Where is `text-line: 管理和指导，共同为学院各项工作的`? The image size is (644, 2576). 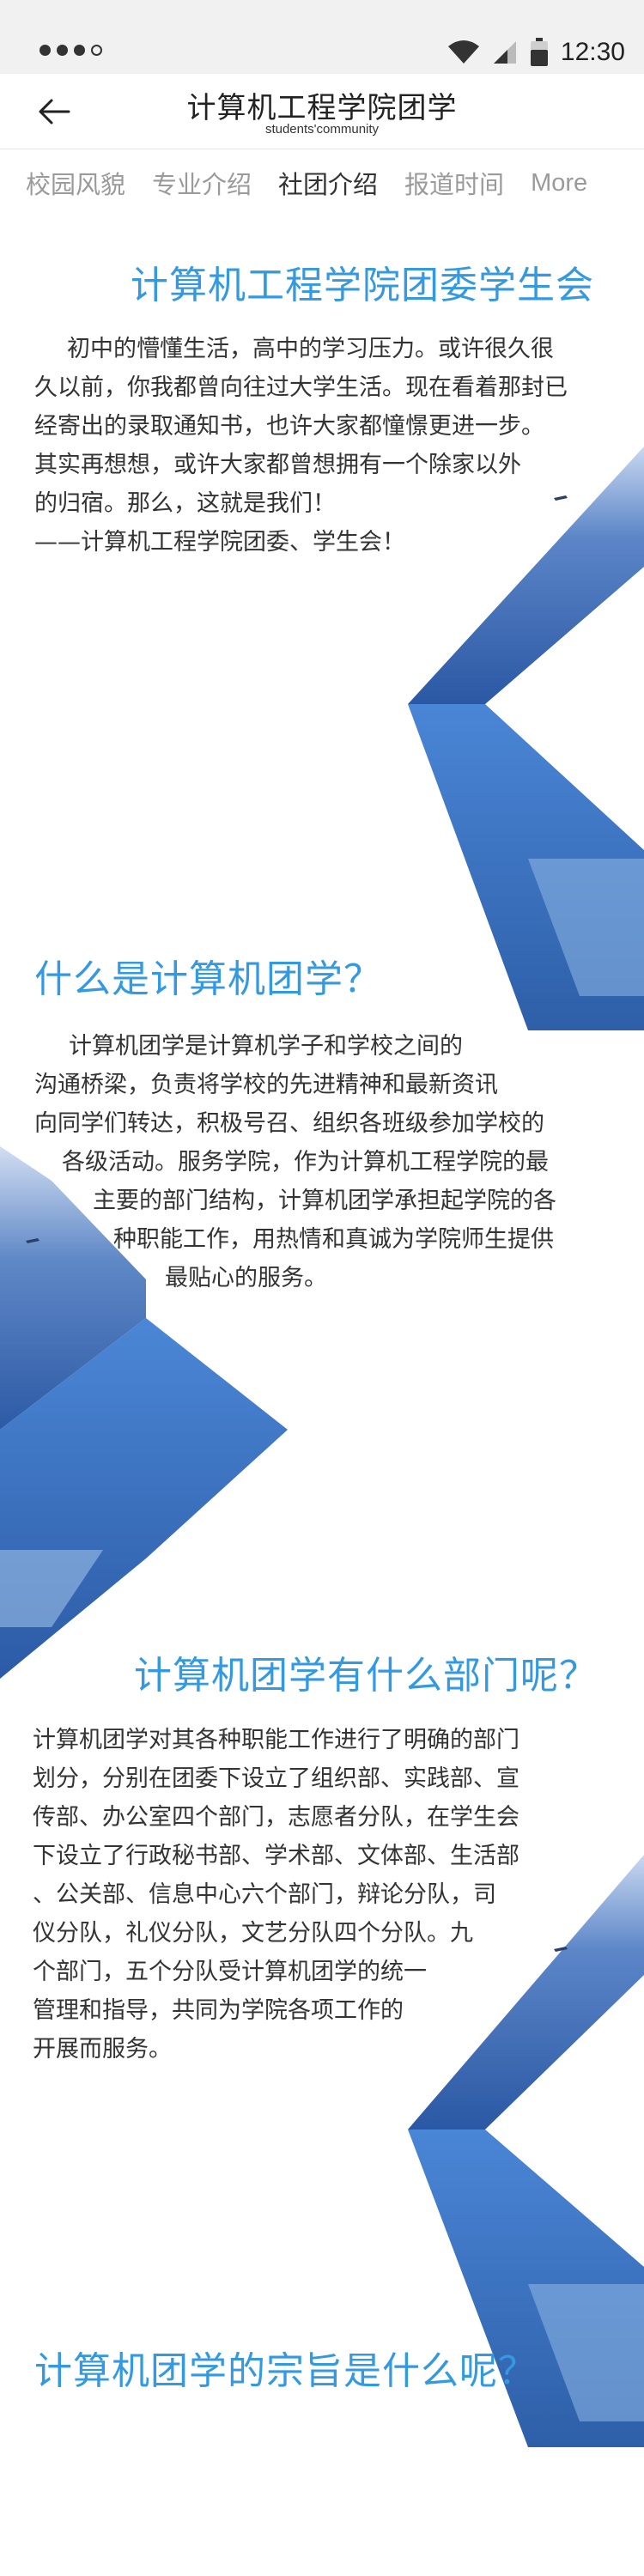
text-line: 管理和指导，共同为学院各项工作的 is located at coordinates (218, 2011).